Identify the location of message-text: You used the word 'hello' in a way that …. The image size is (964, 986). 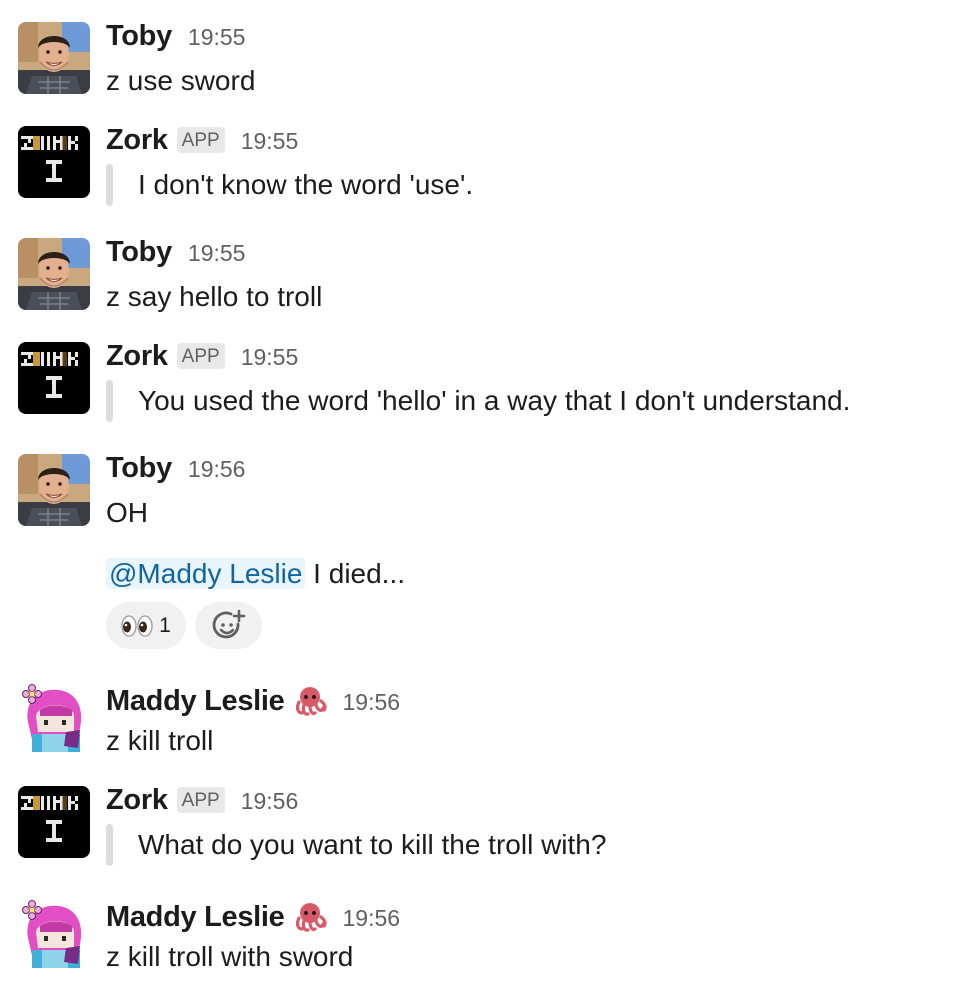
(494, 400).